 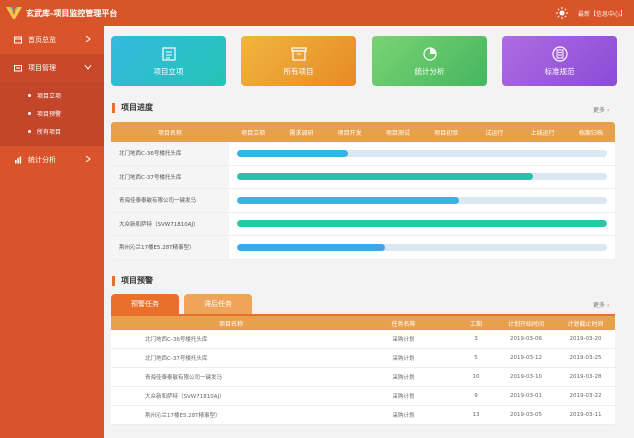 What do you see at coordinates (559, 61) in the screenshot?
I see `card-standards: 标准规范` at bounding box center [559, 61].